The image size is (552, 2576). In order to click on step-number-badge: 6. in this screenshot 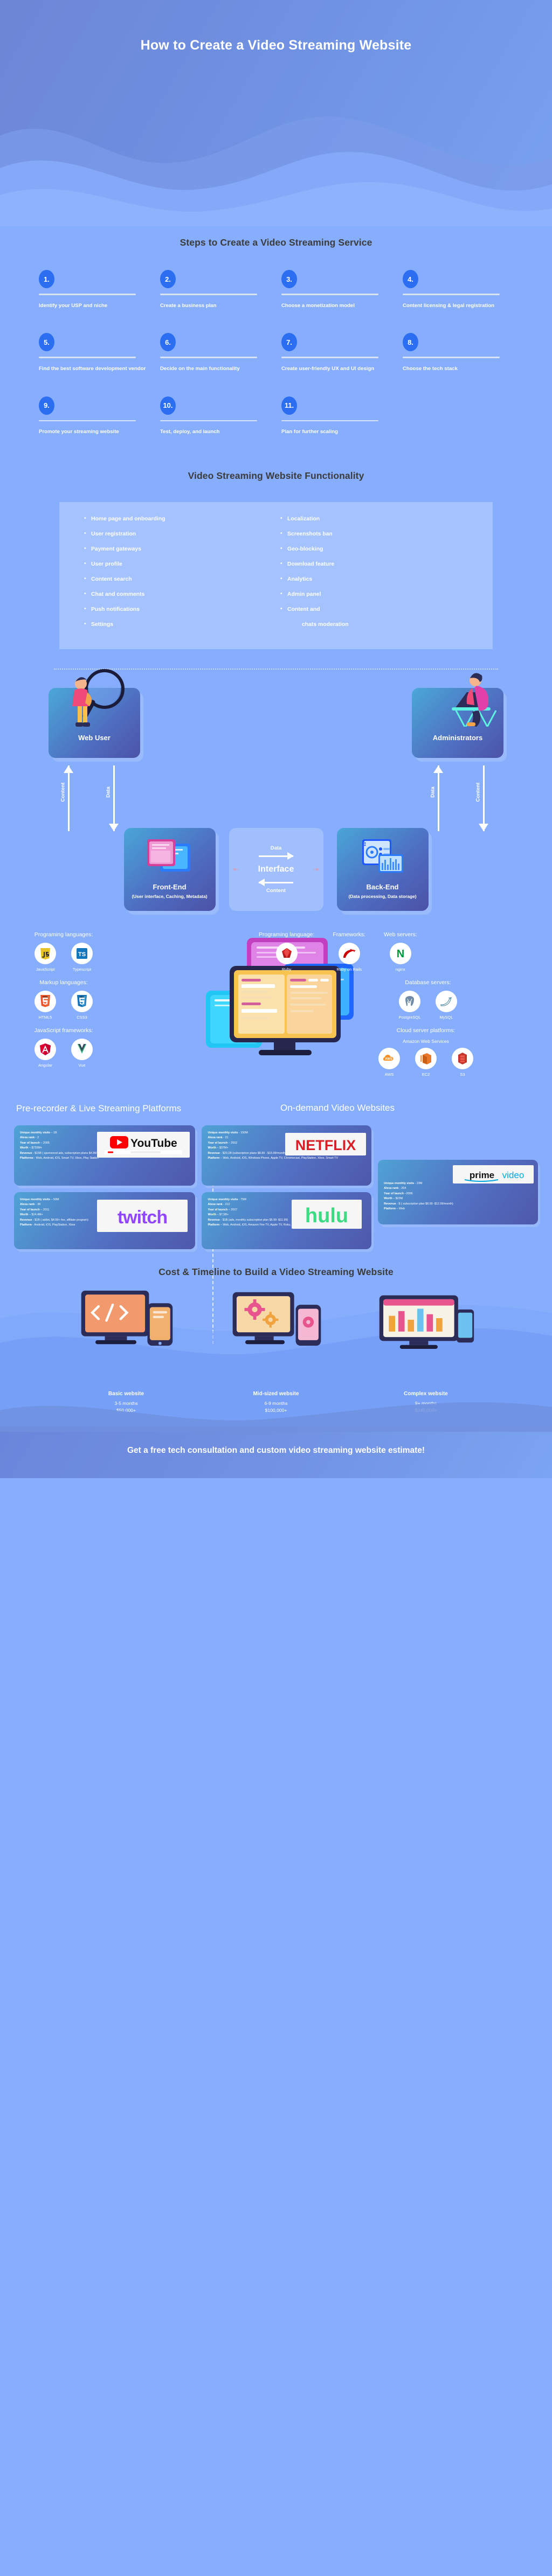, I will do `click(168, 343)`.